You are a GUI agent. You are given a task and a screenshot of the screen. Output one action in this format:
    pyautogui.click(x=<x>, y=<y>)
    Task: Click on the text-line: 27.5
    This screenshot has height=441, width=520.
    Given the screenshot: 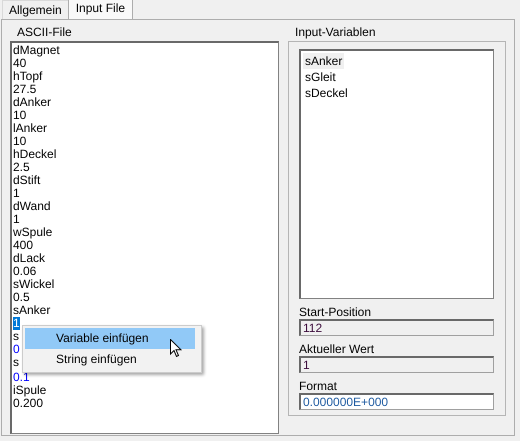 What is the action you would take?
    pyautogui.click(x=24, y=89)
    